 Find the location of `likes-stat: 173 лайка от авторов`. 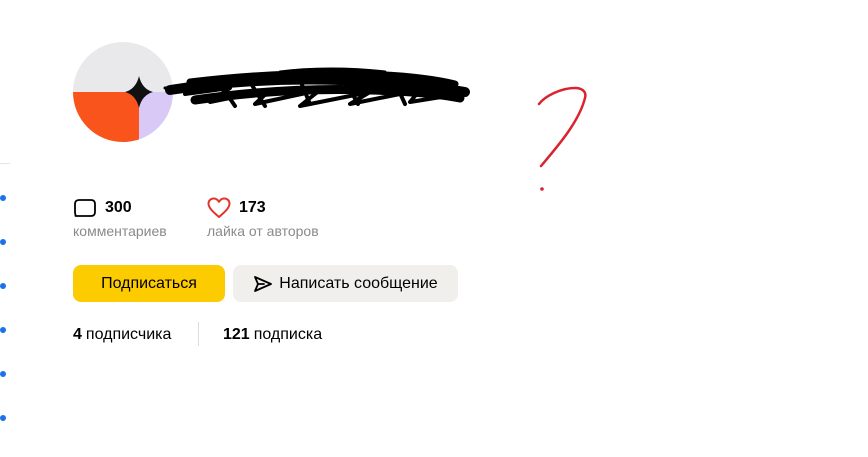

likes-stat: 173 лайка от авторов is located at coordinates (263, 218).